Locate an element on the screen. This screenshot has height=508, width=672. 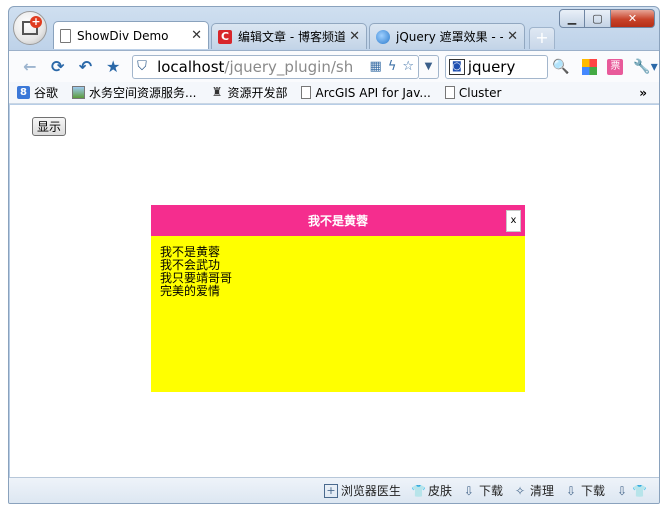
cleanup-button: ✧ 清理 is located at coordinates (533, 490).